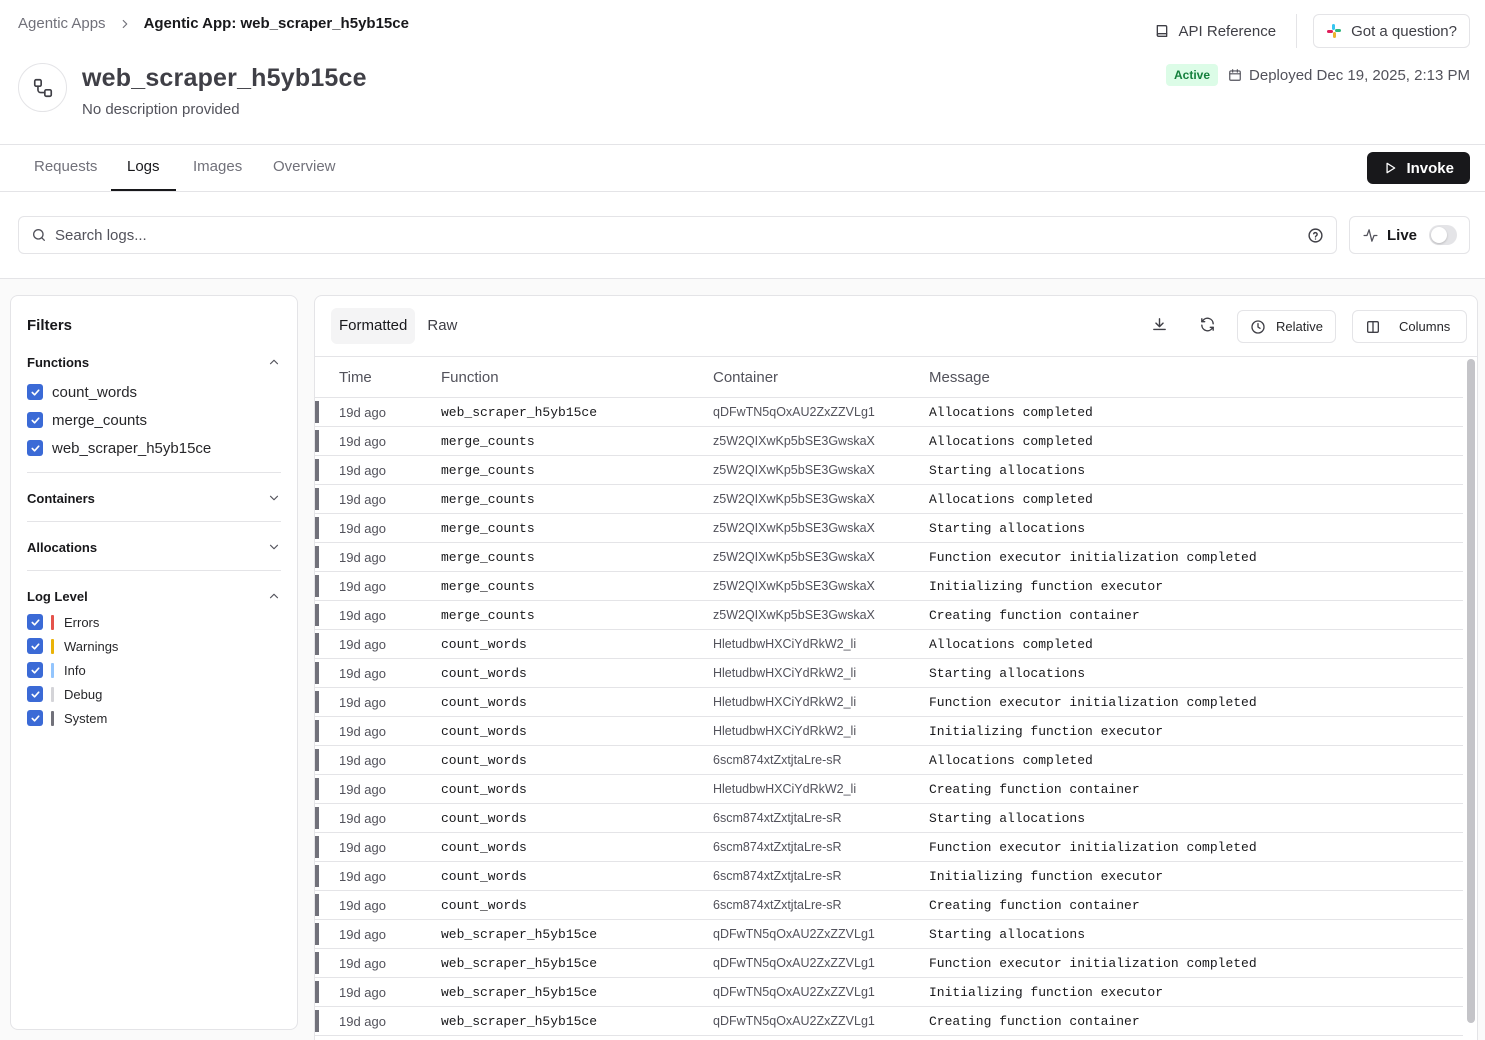 This screenshot has height=1040, width=1485. Describe the element at coordinates (959, 377) in the screenshot. I see `column-header-message: Message` at that location.